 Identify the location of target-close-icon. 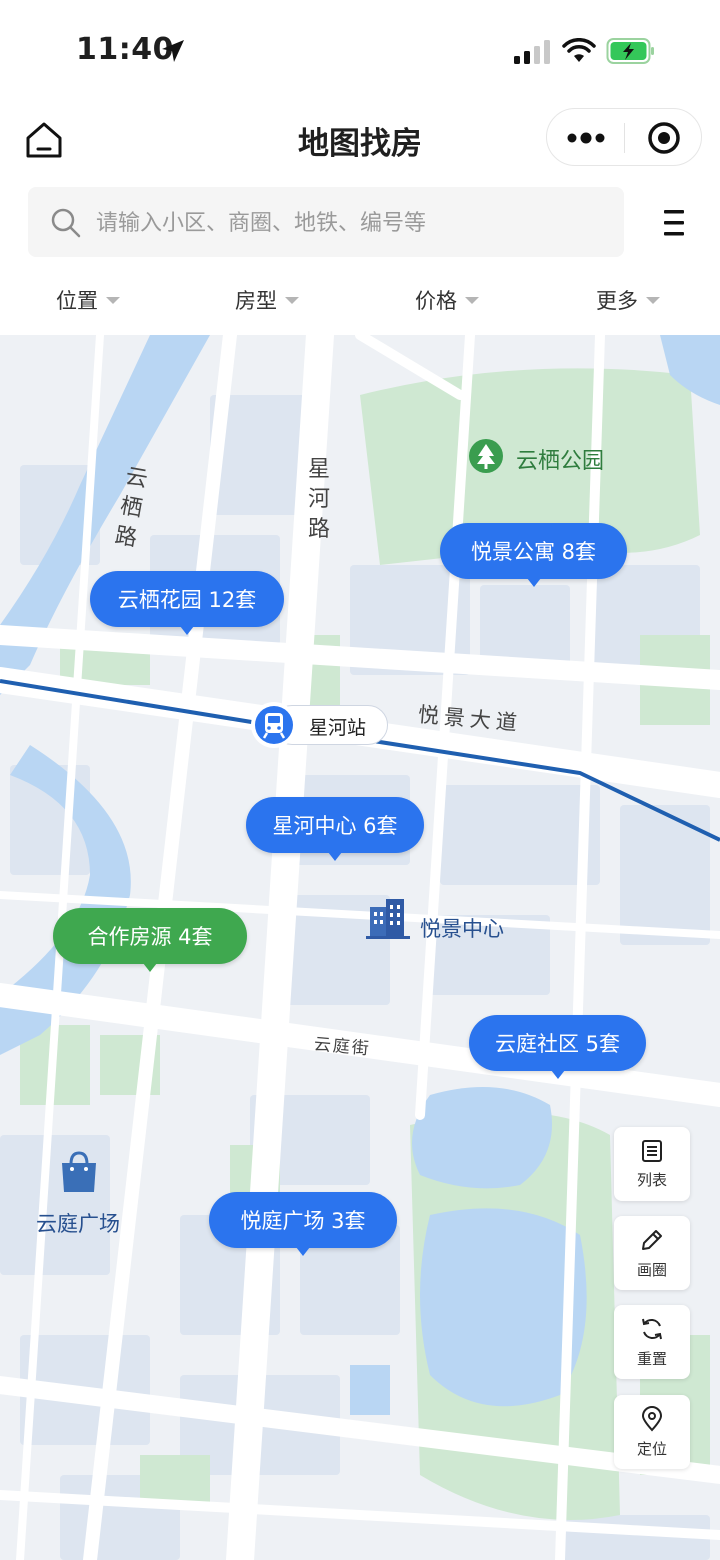
(663, 138).